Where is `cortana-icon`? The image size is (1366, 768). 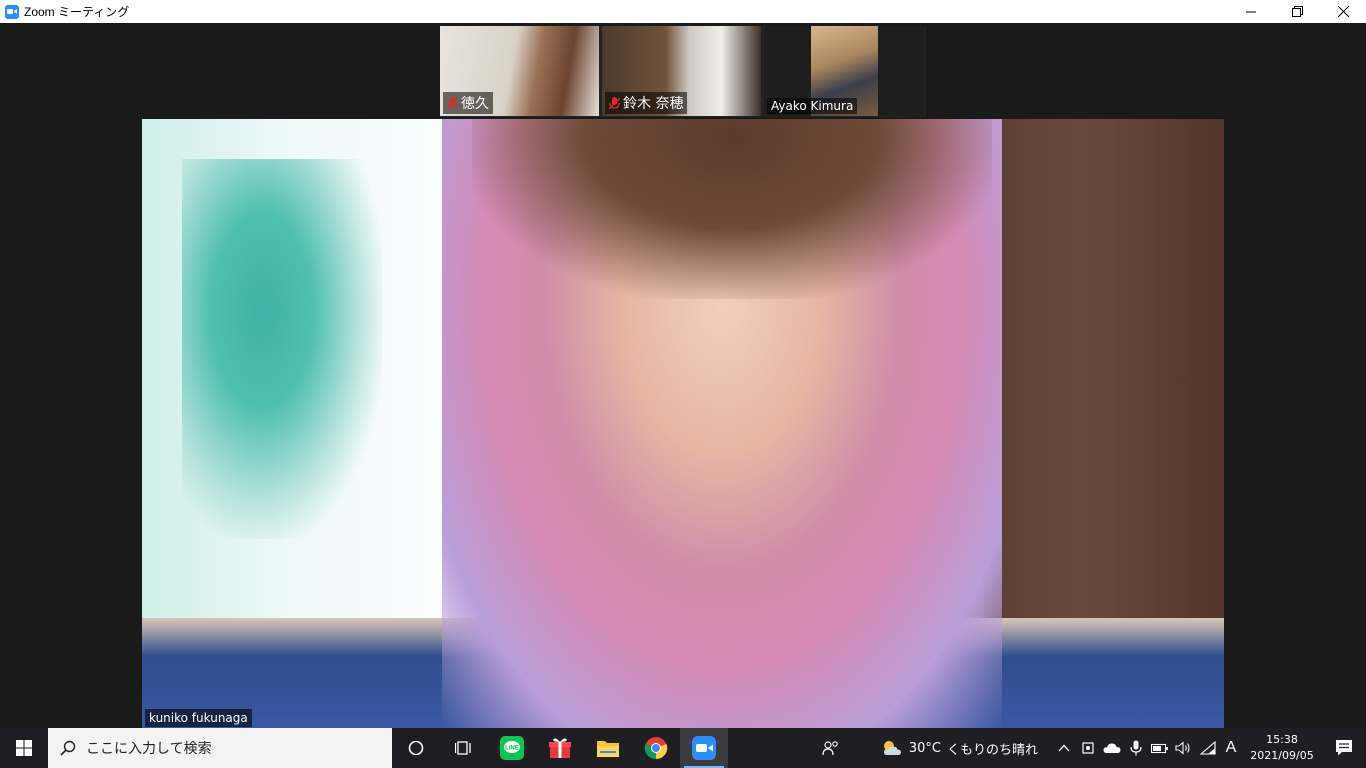
cortana-icon is located at coordinates (416, 748).